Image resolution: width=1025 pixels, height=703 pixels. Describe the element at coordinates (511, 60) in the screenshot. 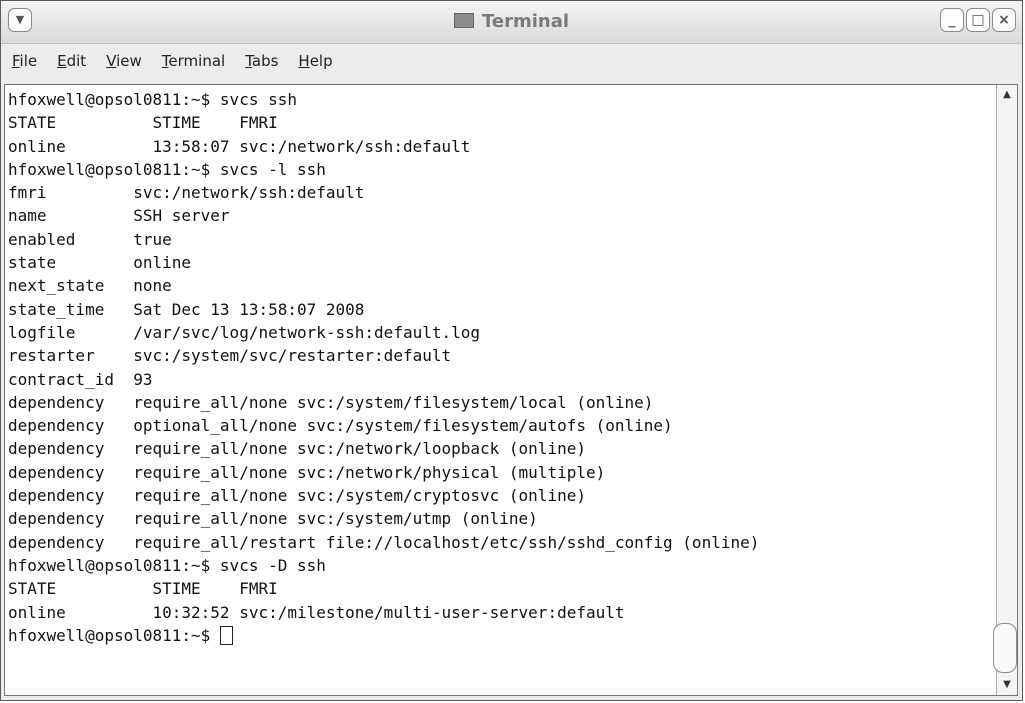

I see `menu-bar: File Edit View Terminal Tabs Help` at that location.